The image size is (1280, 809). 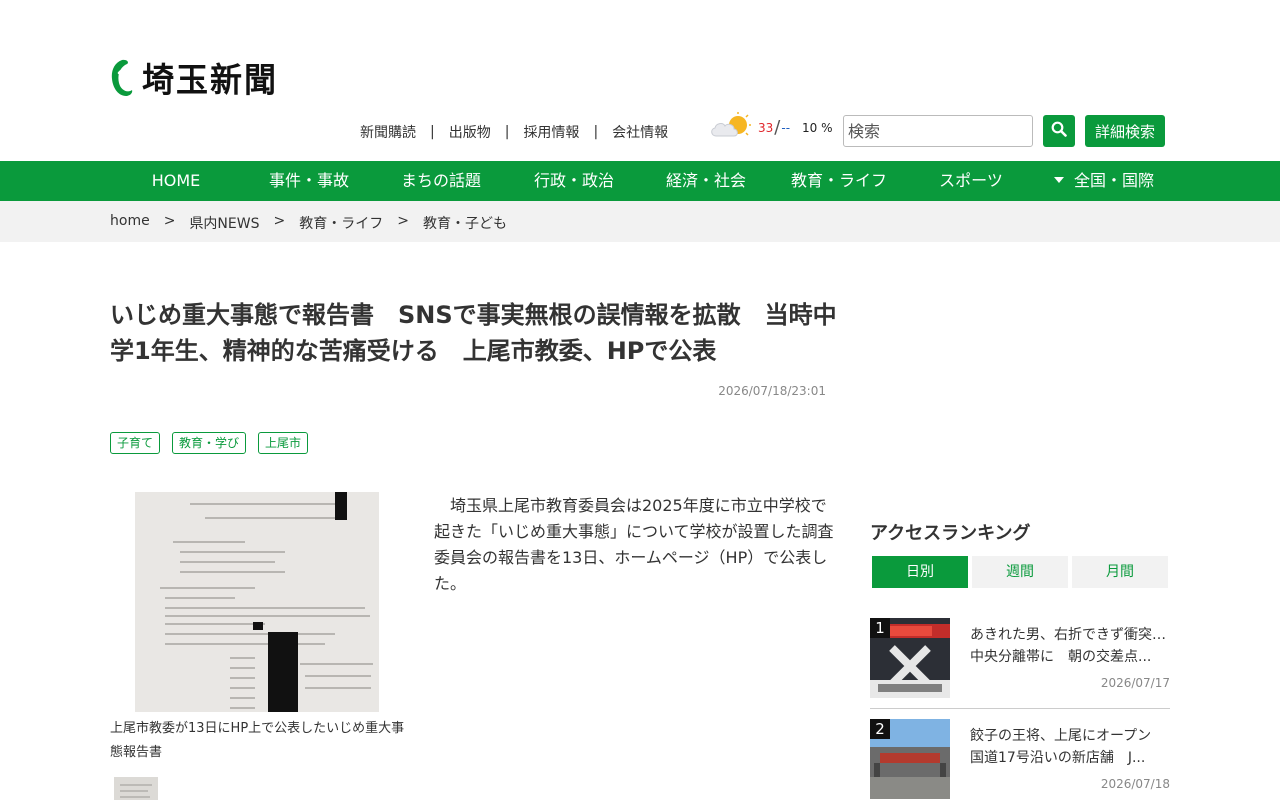 What do you see at coordinates (766, 127) in the screenshot?
I see `temp-high: 33` at bounding box center [766, 127].